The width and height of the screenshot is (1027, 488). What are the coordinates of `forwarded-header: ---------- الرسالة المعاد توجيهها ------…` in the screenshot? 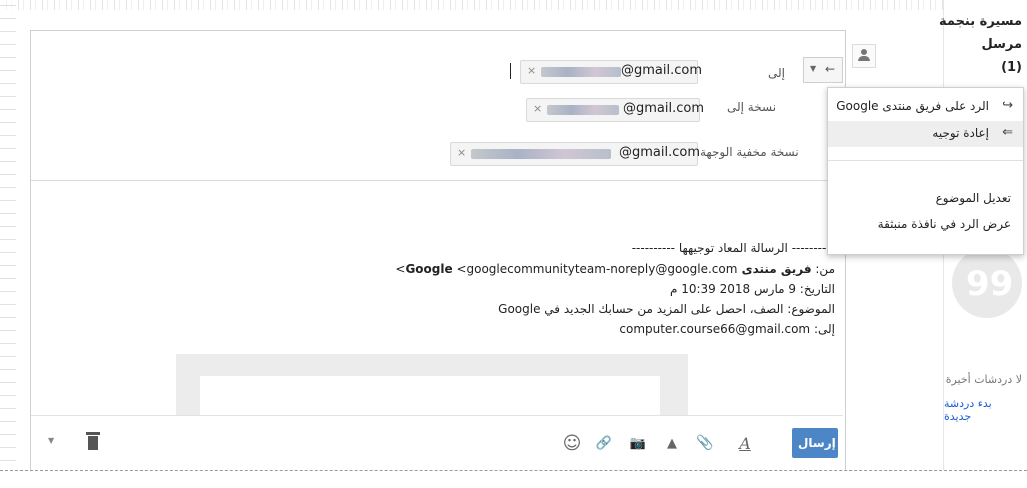 It's located at (733, 248).